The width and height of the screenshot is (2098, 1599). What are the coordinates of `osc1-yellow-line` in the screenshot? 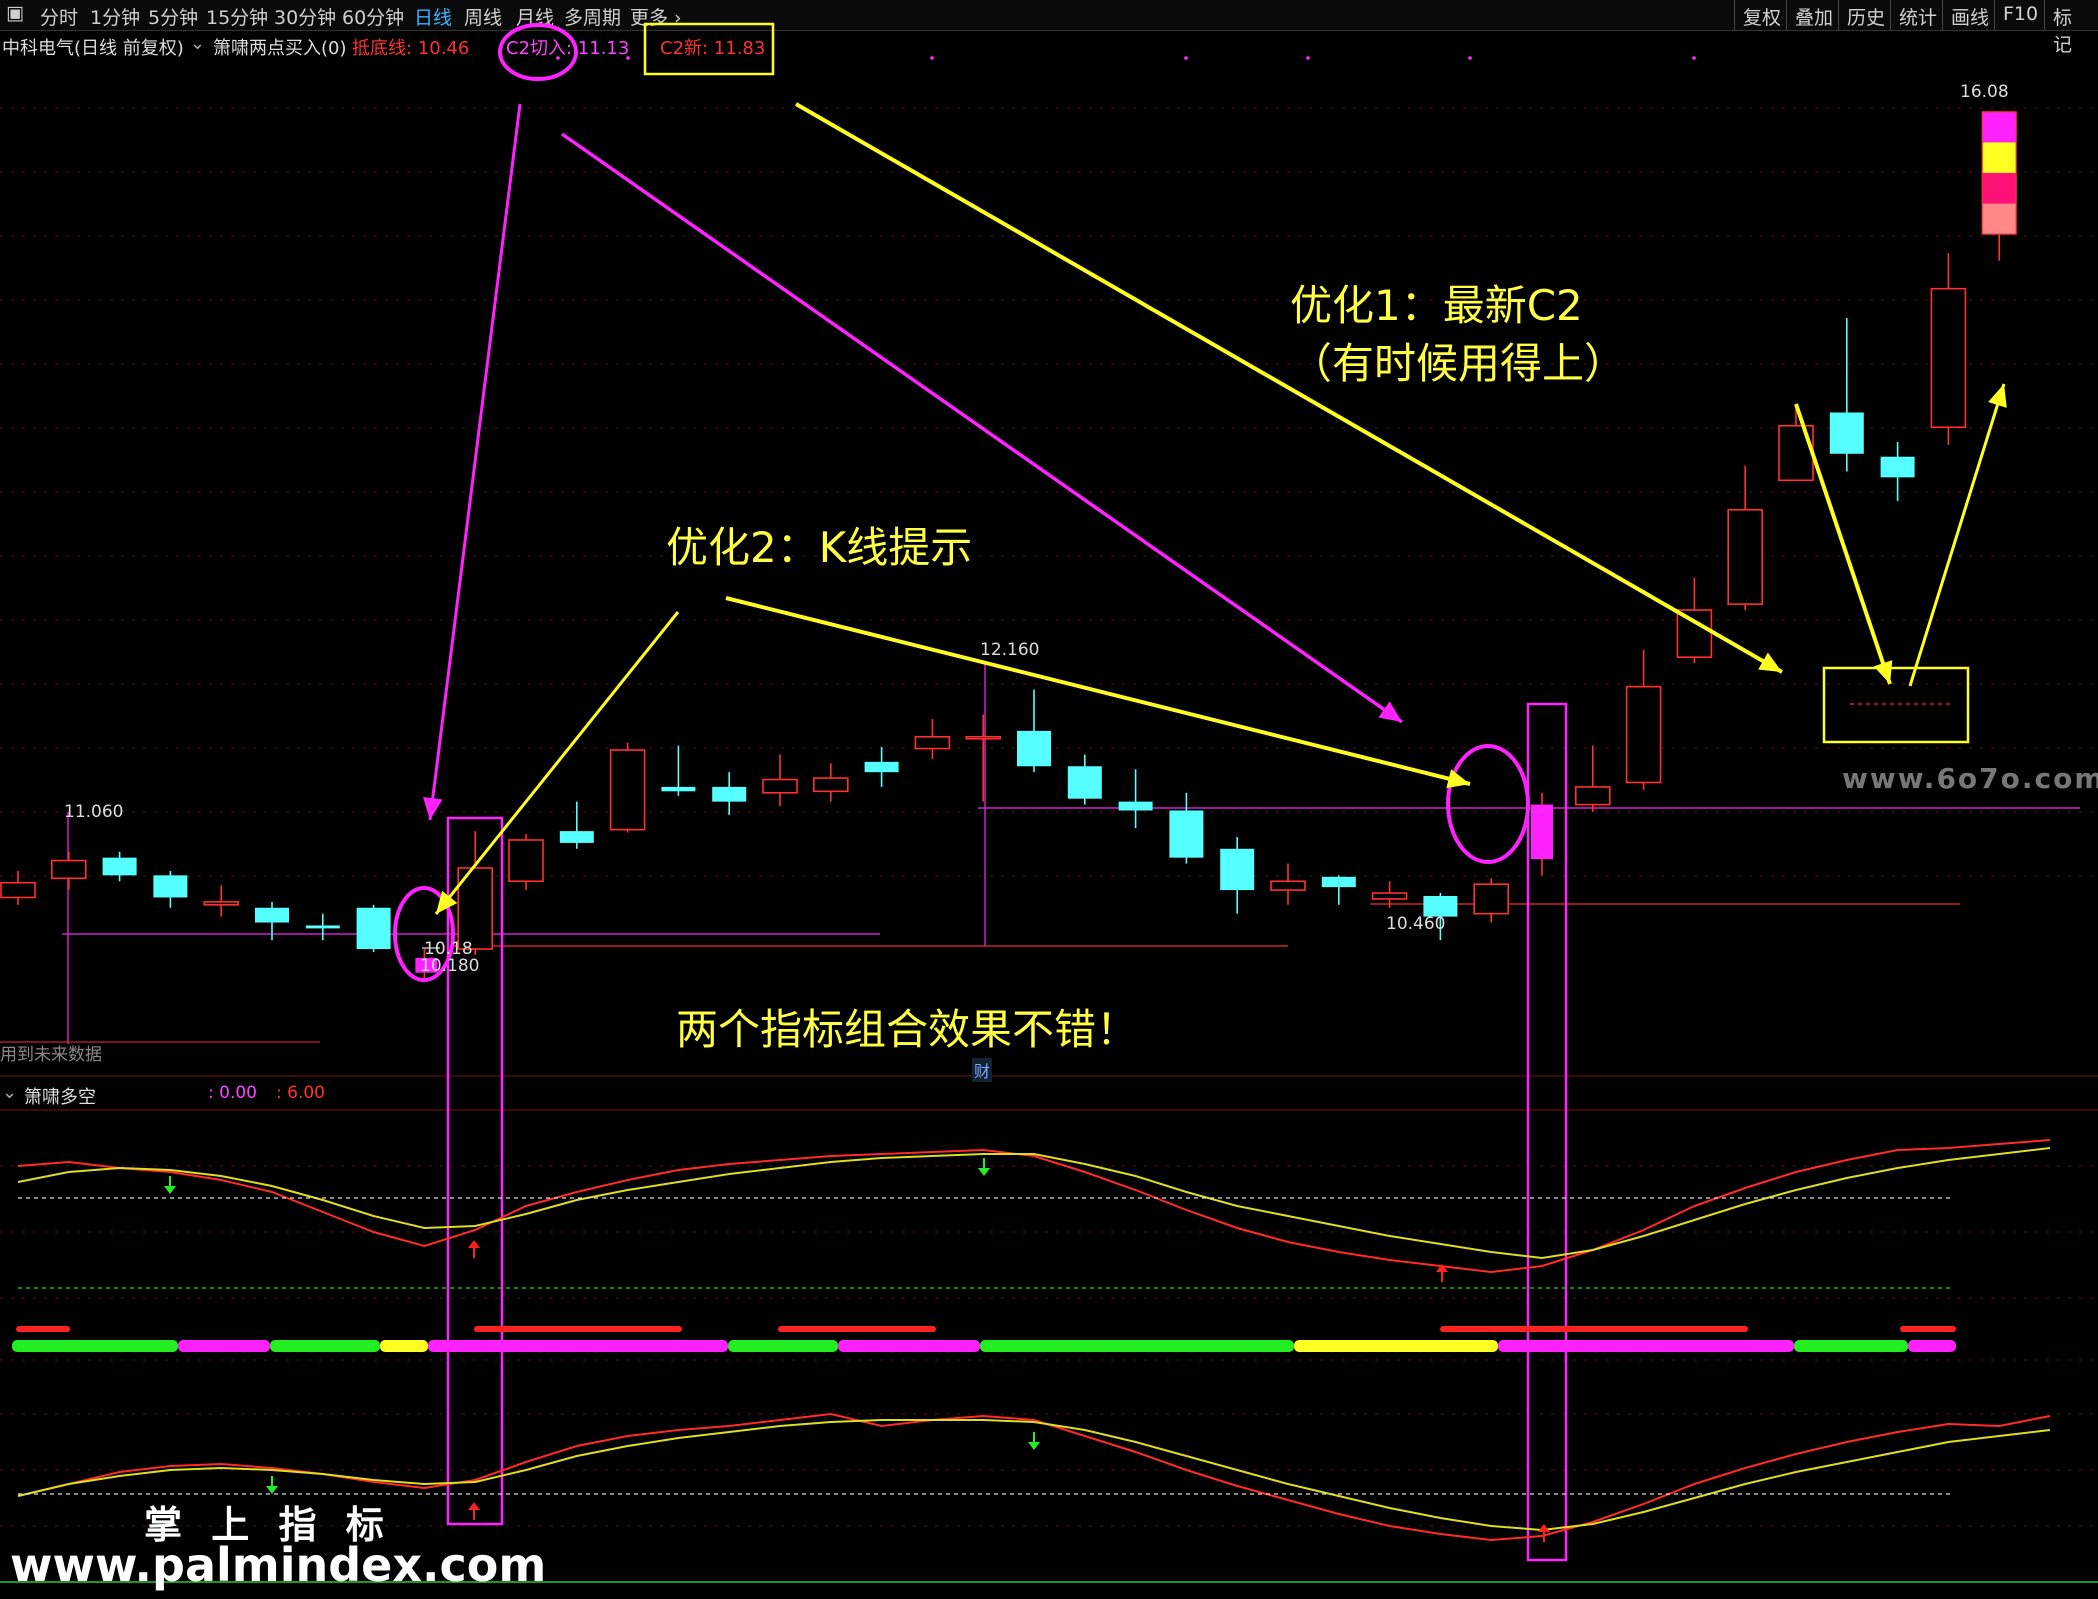 It's located at (1034, 1203).